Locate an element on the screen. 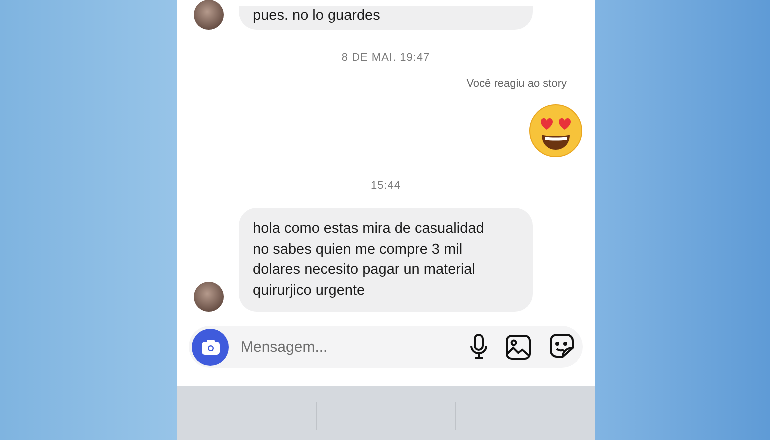 This screenshot has width=770, height=440. timestamp: 8 DE MAI. 19:47 is located at coordinates (386, 58).